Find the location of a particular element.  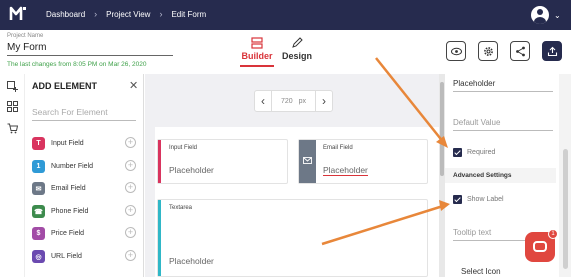

app-logo-icon is located at coordinates (19, 14).